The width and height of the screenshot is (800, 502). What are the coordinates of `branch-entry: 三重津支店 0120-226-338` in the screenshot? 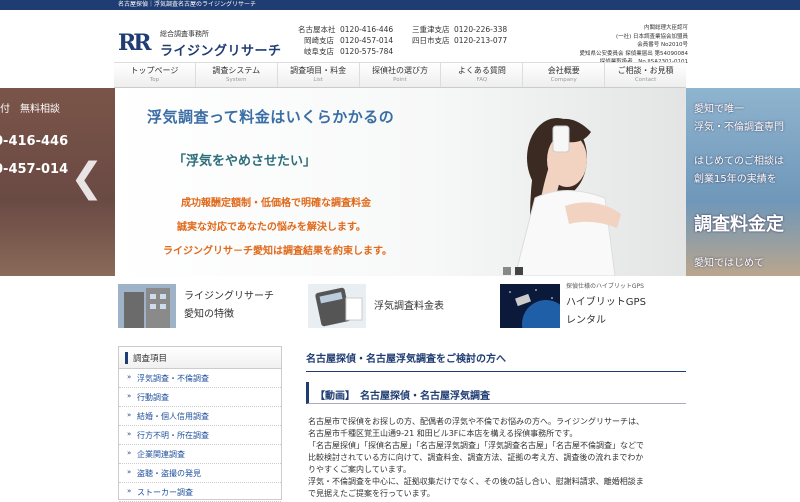 It's located at (459, 29).